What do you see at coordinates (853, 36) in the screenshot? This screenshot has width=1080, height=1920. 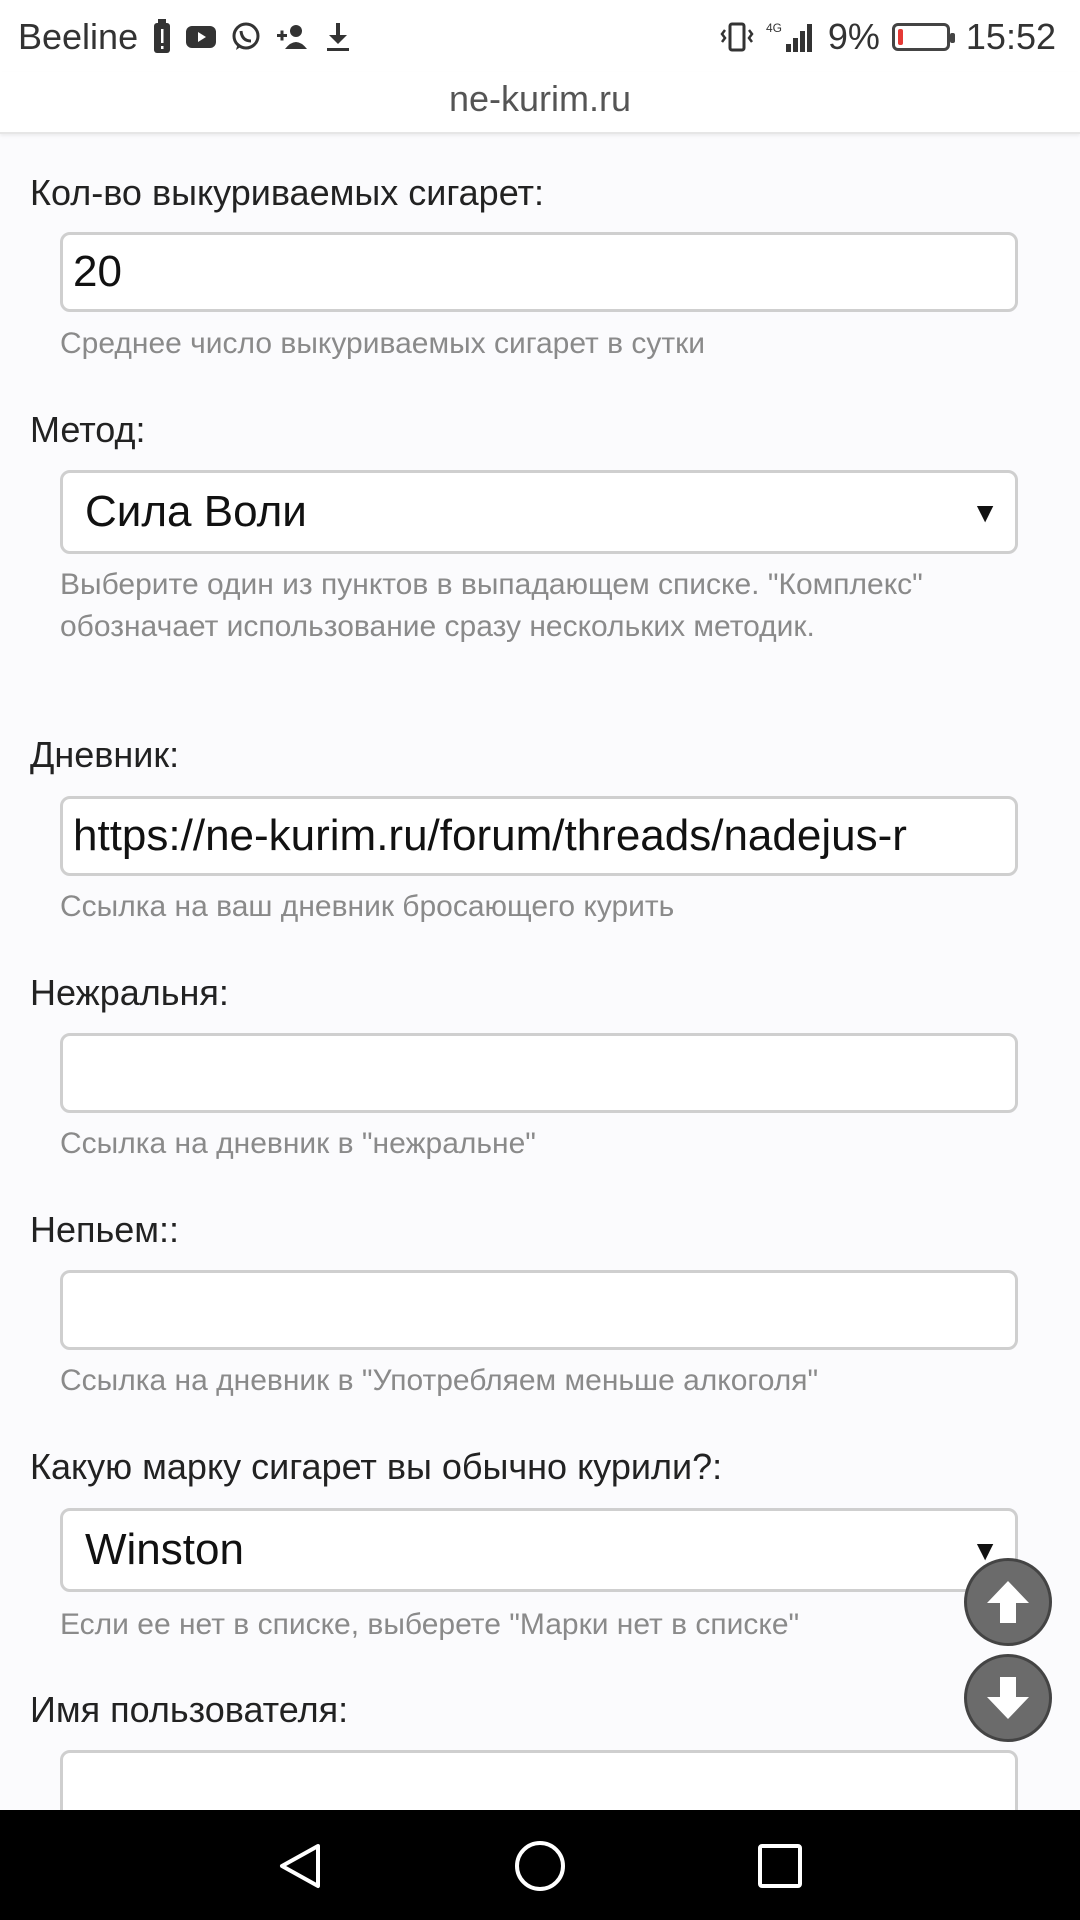 I see `battery-percent: 9%` at bounding box center [853, 36].